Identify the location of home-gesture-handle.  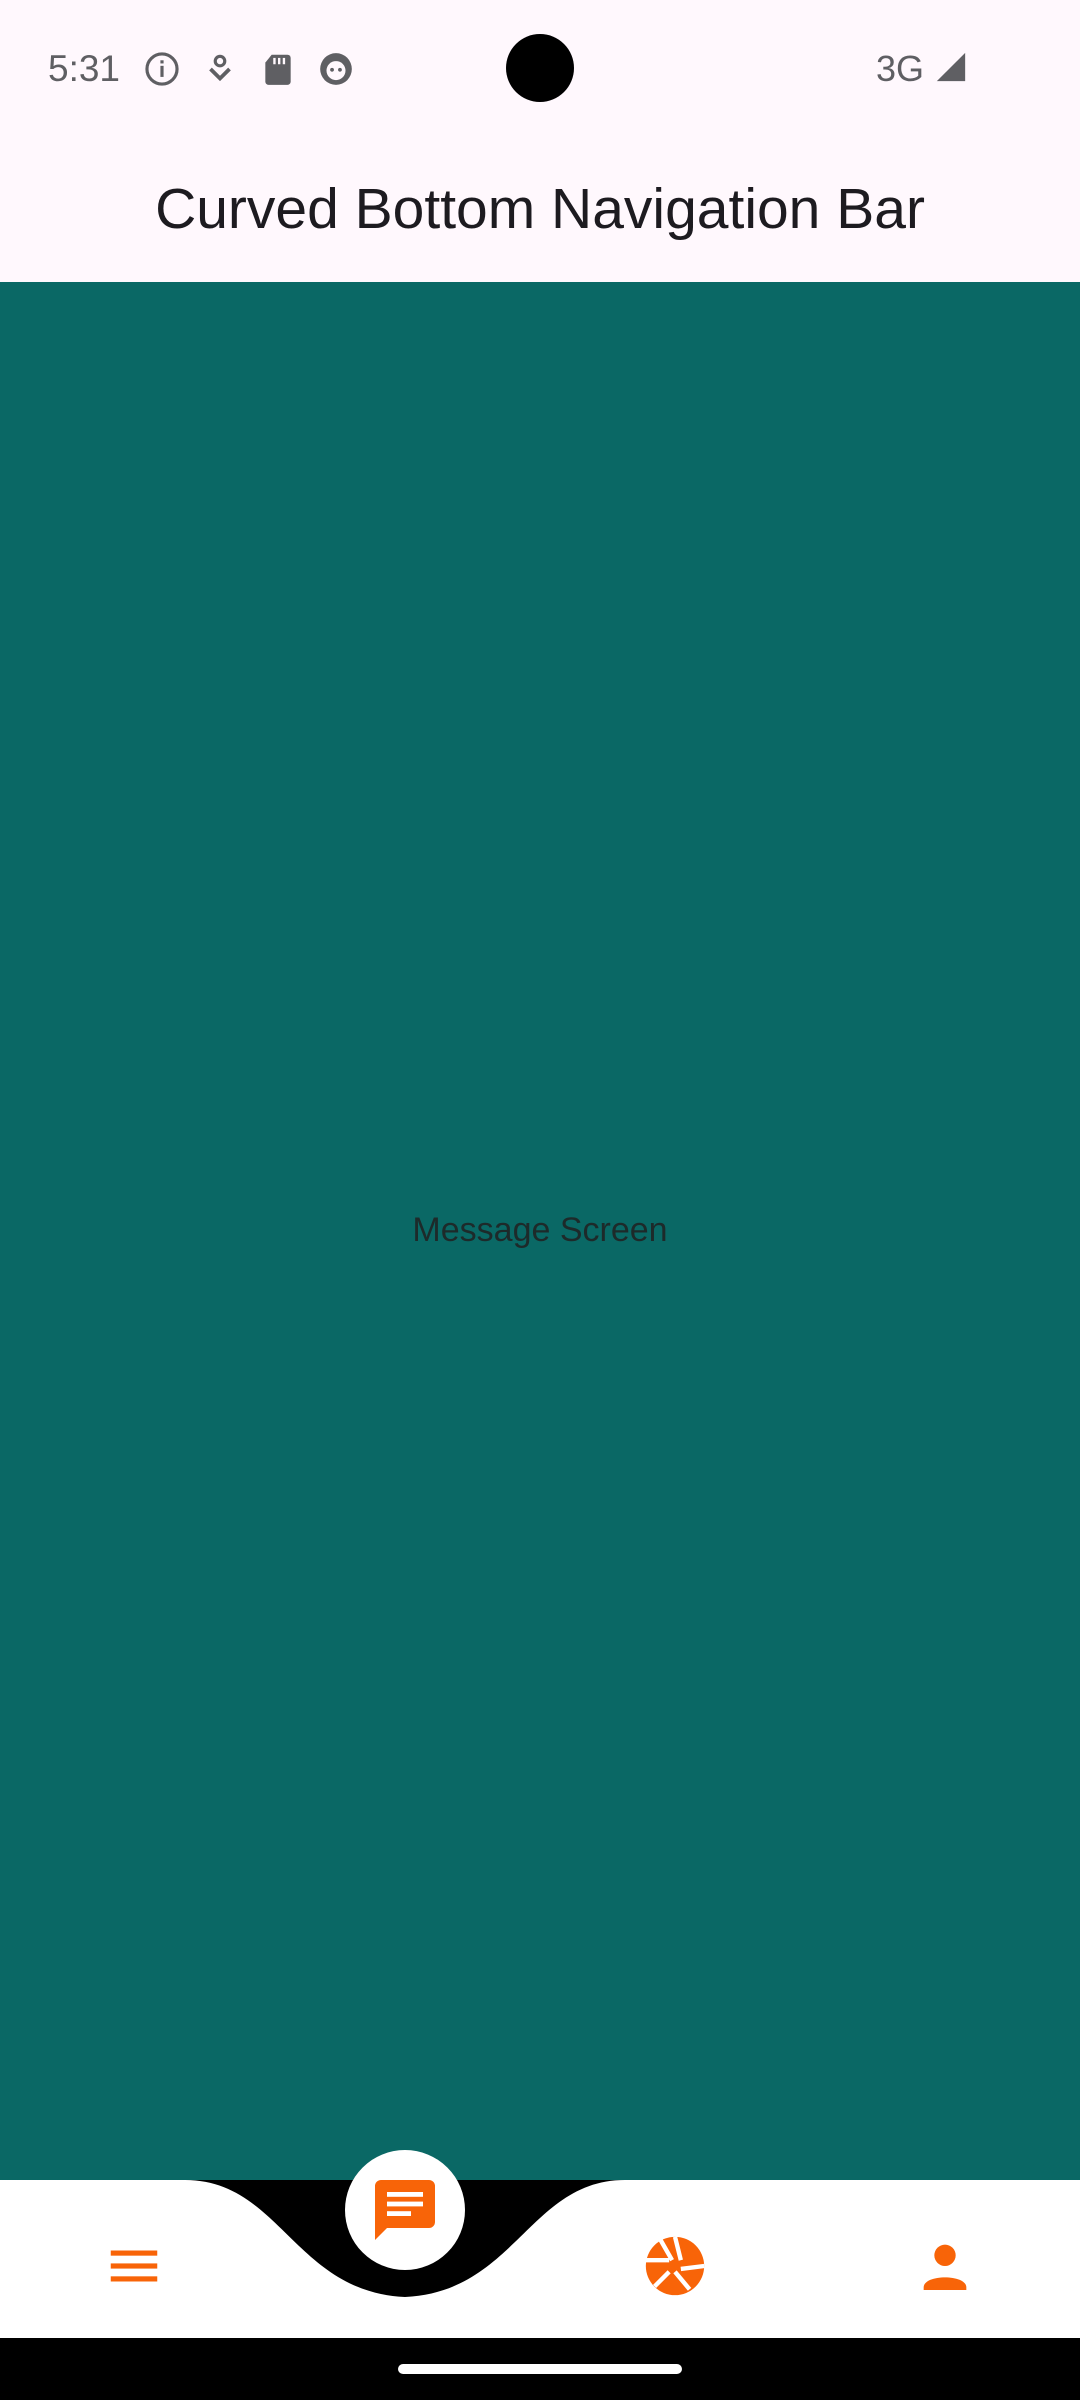
(540, 2369).